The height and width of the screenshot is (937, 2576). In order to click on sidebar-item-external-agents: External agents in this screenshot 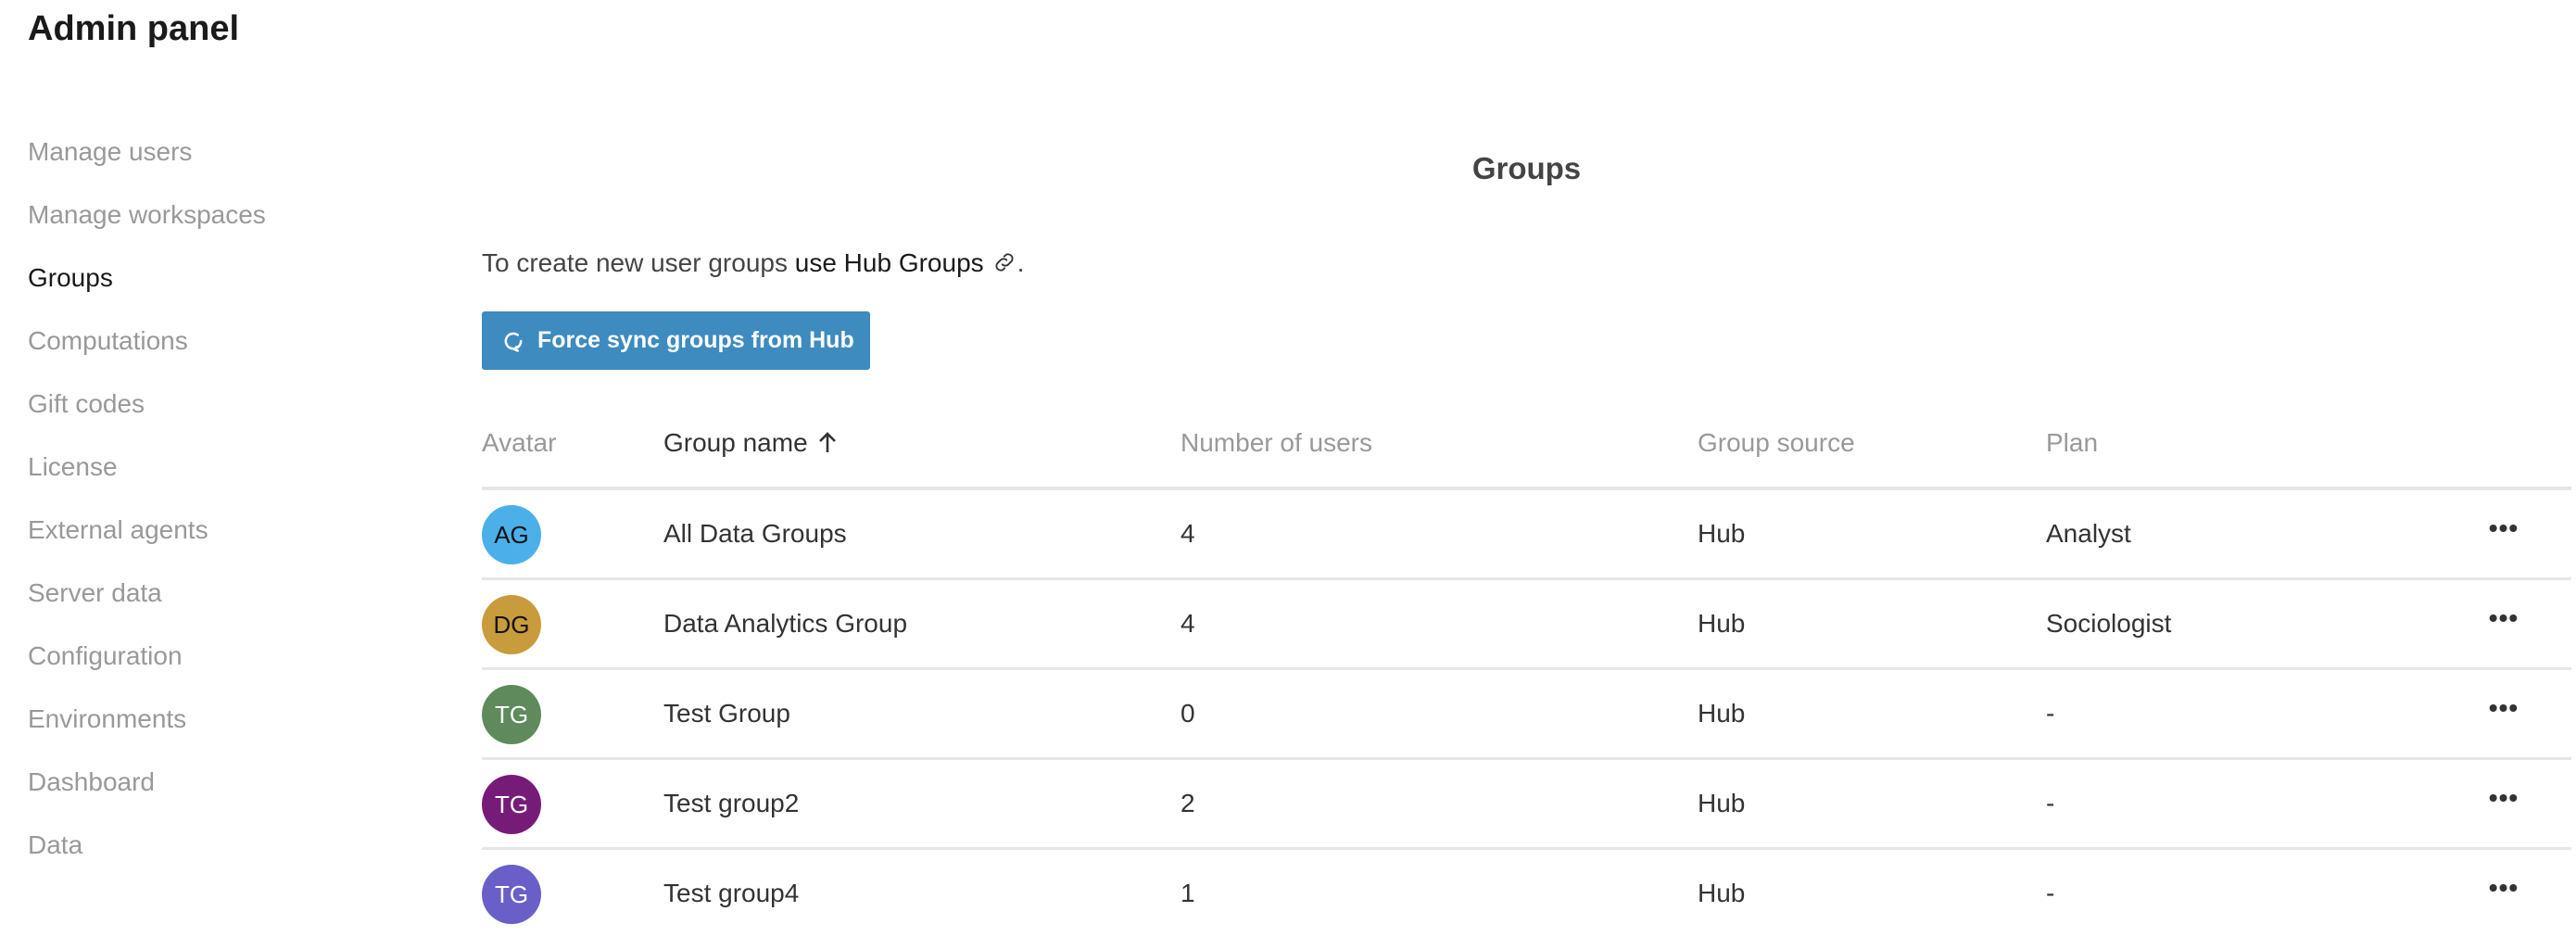, I will do `click(222, 540)`.